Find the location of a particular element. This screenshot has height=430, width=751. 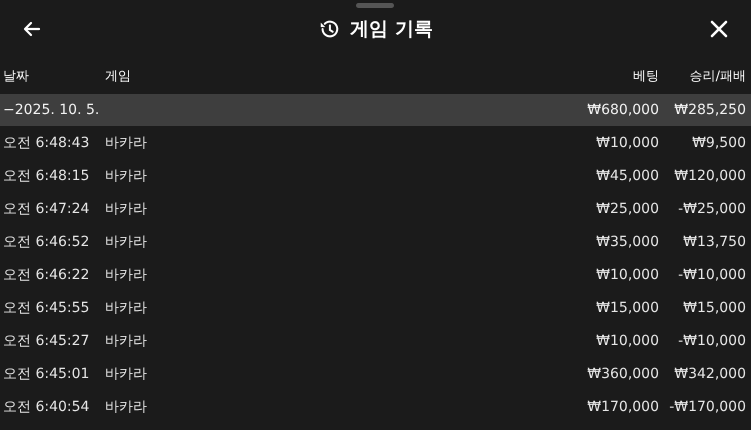

group-result-total: ₩285,250 is located at coordinates (709, 110).